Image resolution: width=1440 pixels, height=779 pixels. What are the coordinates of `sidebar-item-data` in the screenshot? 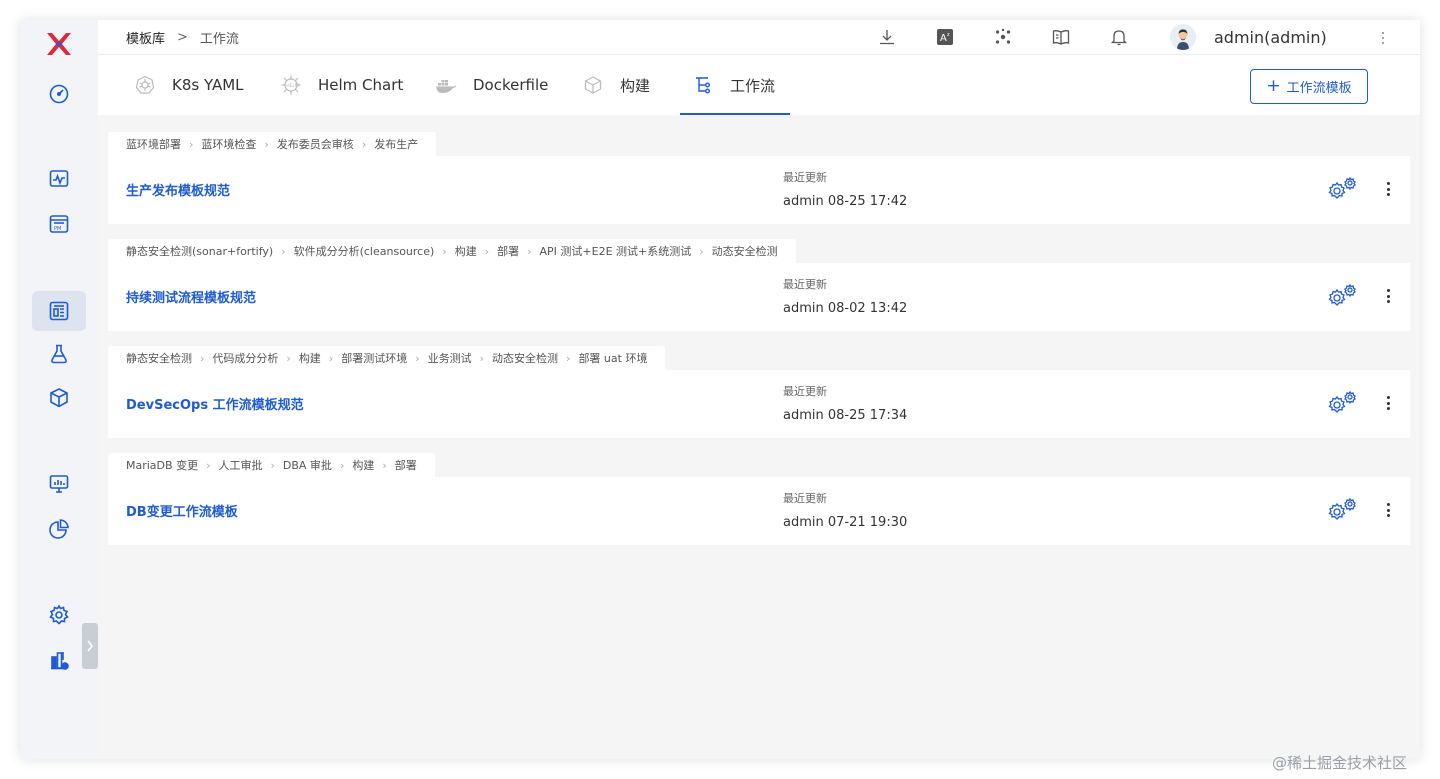 It's located at (59, 660).